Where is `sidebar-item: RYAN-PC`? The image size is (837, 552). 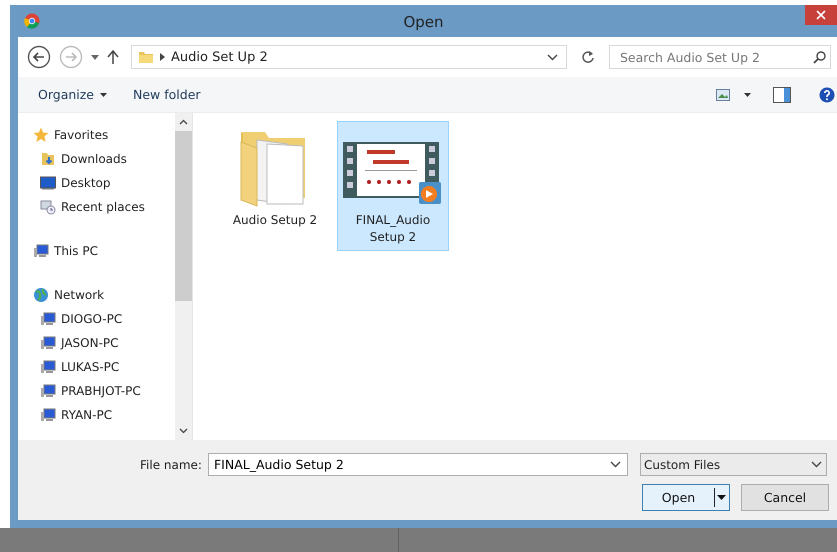
sidebar-item: RYAN-PC is located at coordinates (65, 415).